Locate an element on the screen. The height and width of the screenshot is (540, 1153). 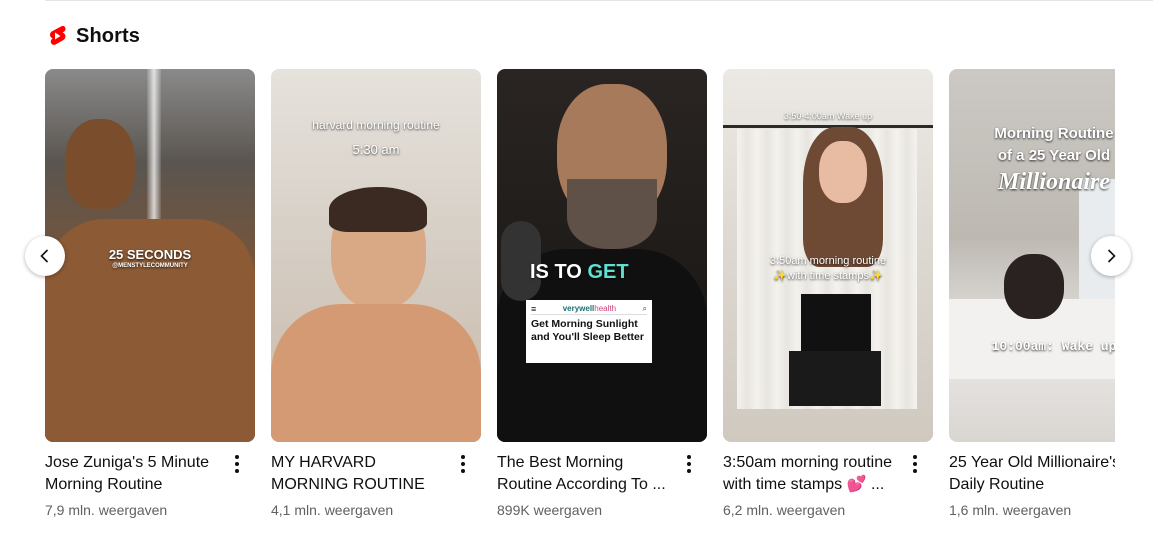
short-thumbnail: 25 SECONDS @MENSTYLECOMMUNITY is located at coordinates (150, 255).